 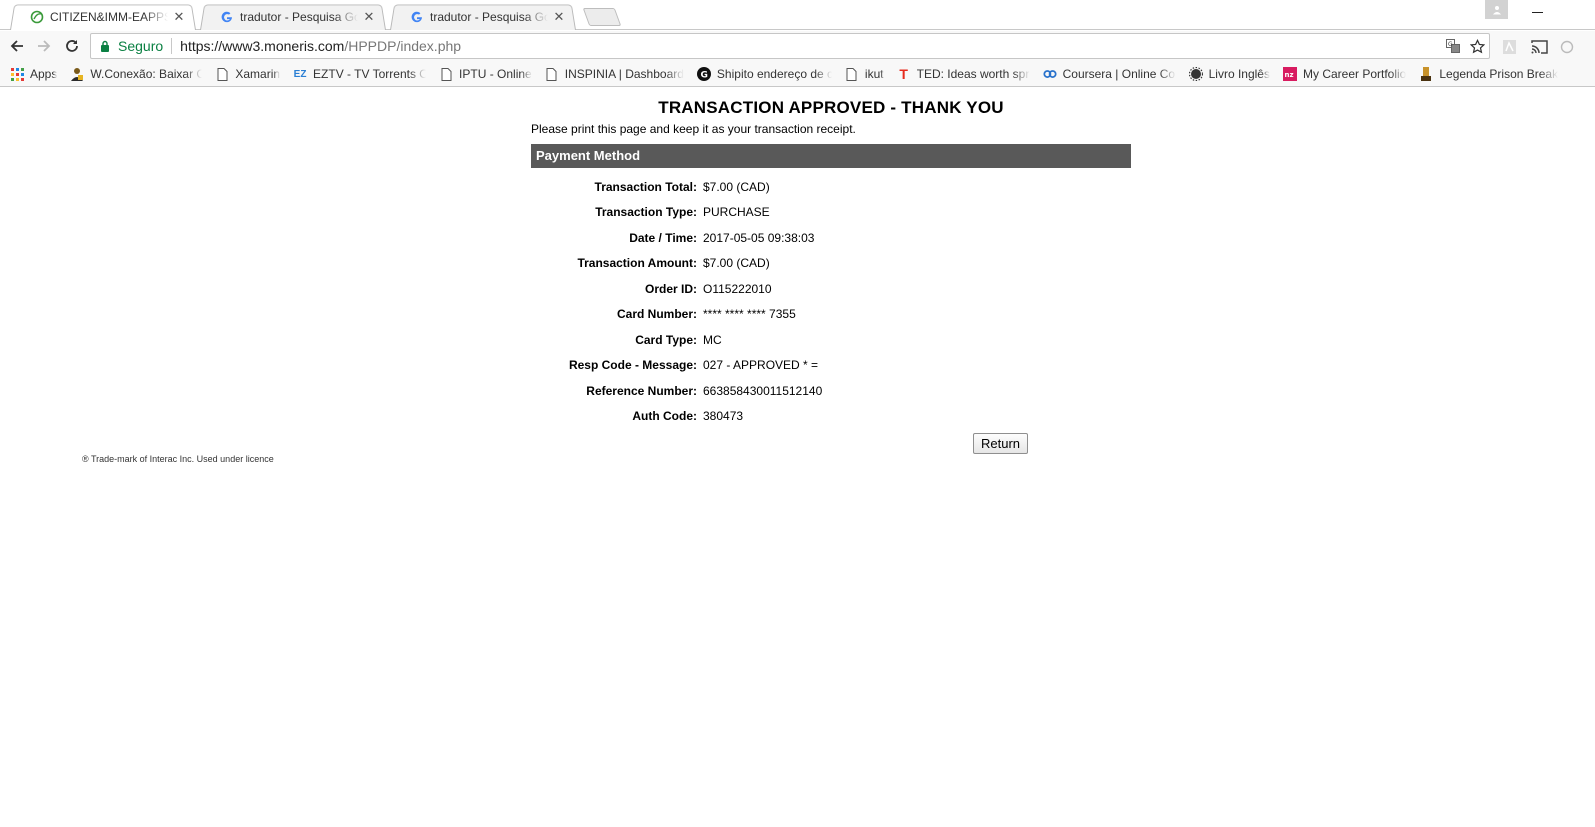 What do you see at coordinates (637, 263) in the screenshot?
I see `field-label: Transaction Amount:` at bounding box center [637, 263].